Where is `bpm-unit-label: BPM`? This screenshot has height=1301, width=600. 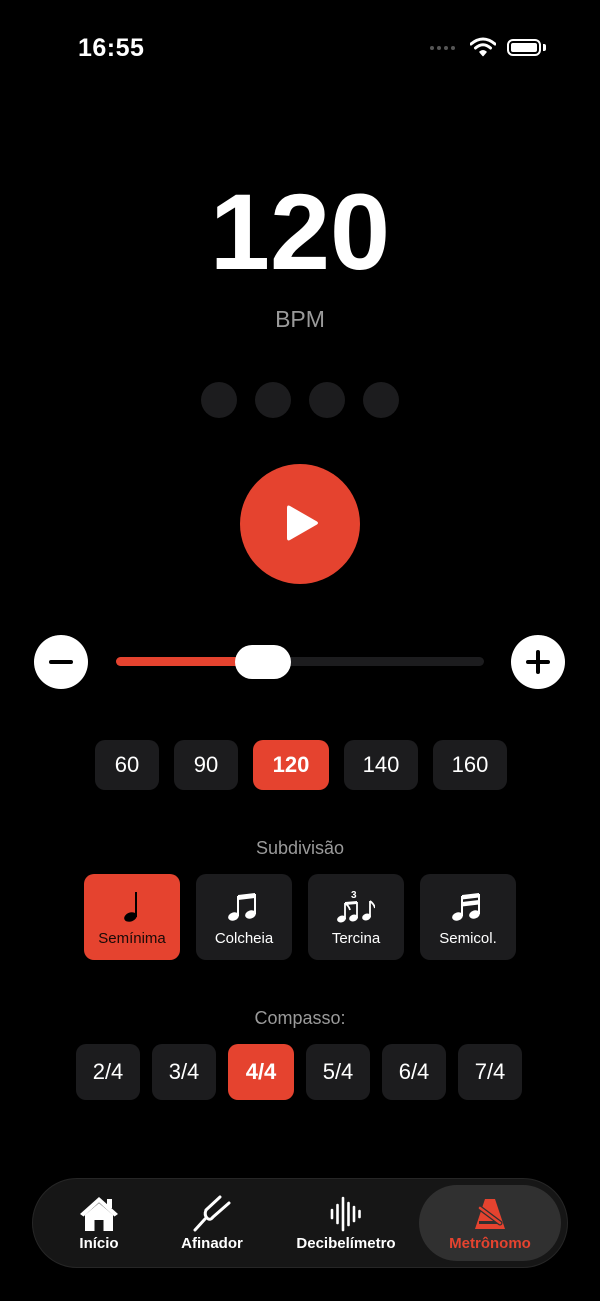
bpm-unit-label: BPM is located at coordinates (300, 319).